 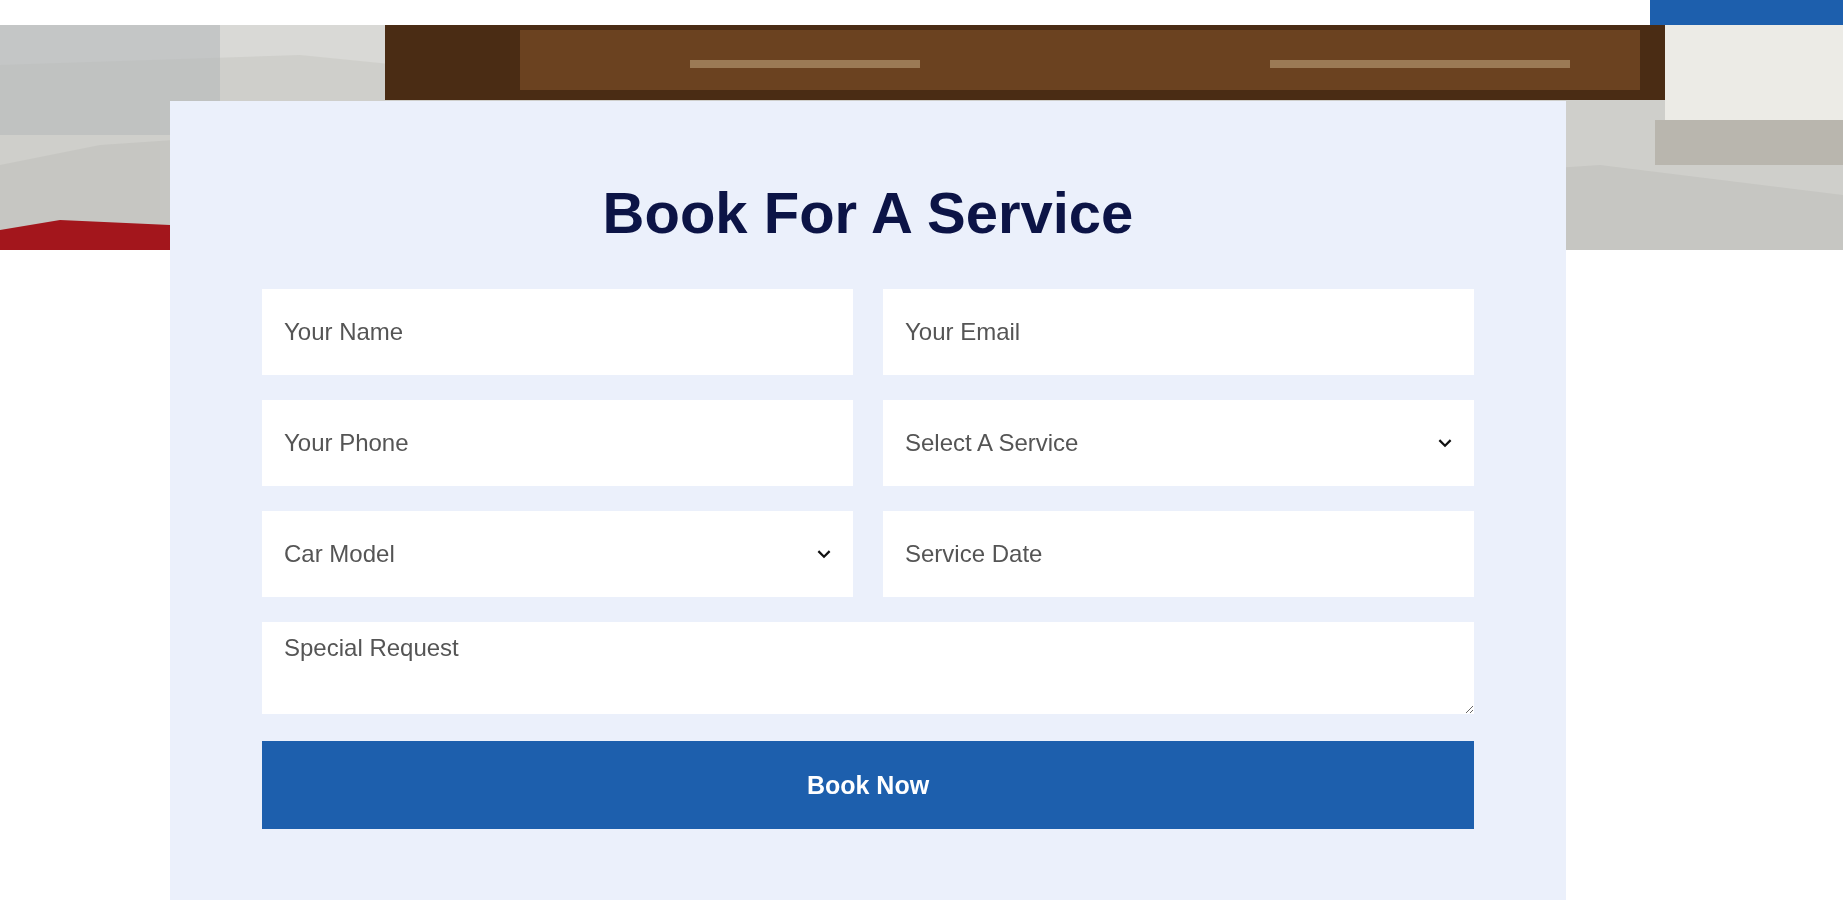 What do you see at coordinates (1178, 332) in the screenshot?
I see `input-field: Your Email` at bounding box center [1178, 332].